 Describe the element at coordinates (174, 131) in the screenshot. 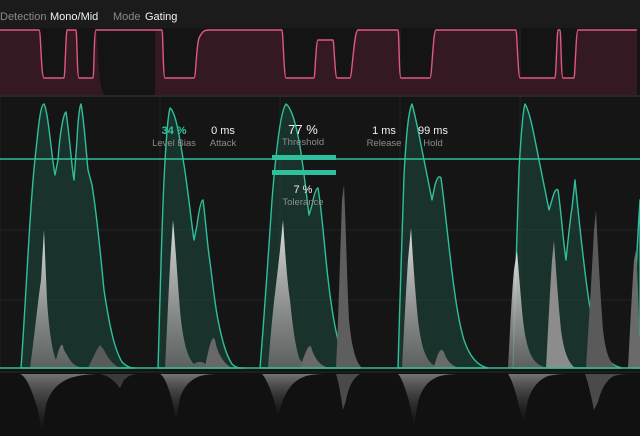

I see `level-bias-value: 34 %` at that location.